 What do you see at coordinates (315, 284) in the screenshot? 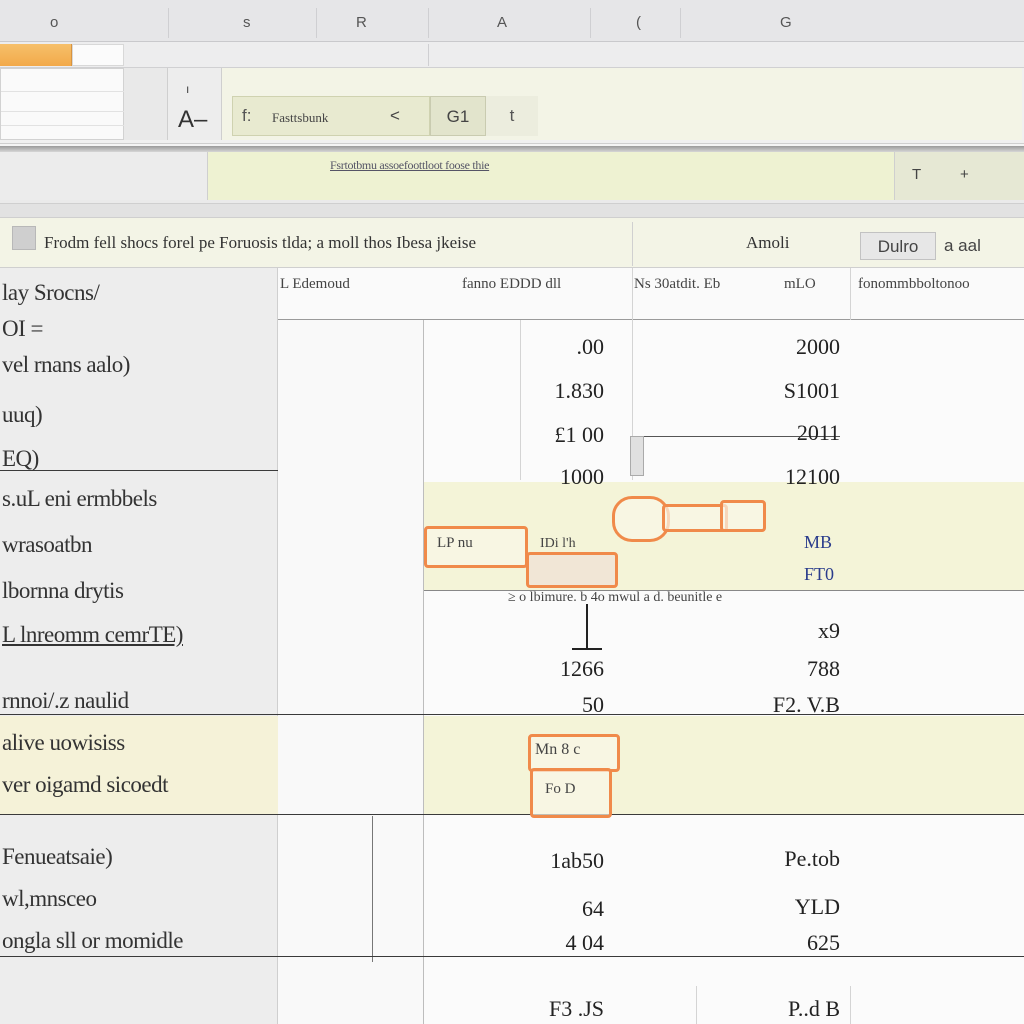
I see `table-header: L Edemoud` at bounding box center [315, 284].